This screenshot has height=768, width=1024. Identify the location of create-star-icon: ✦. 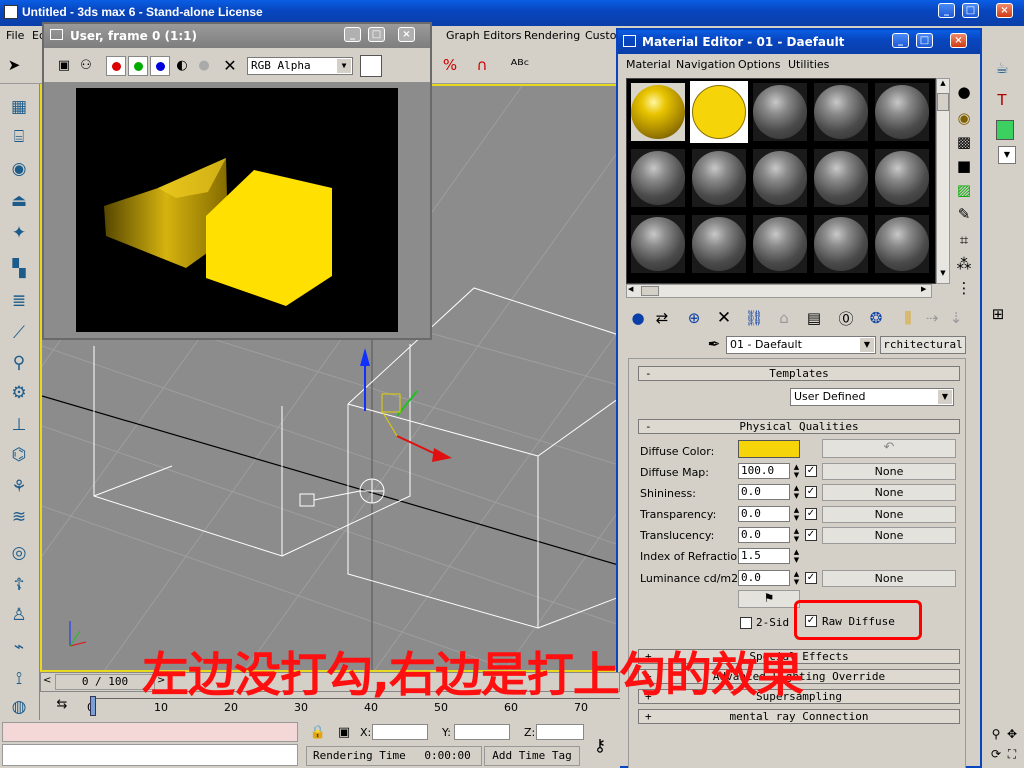
(19, 233).